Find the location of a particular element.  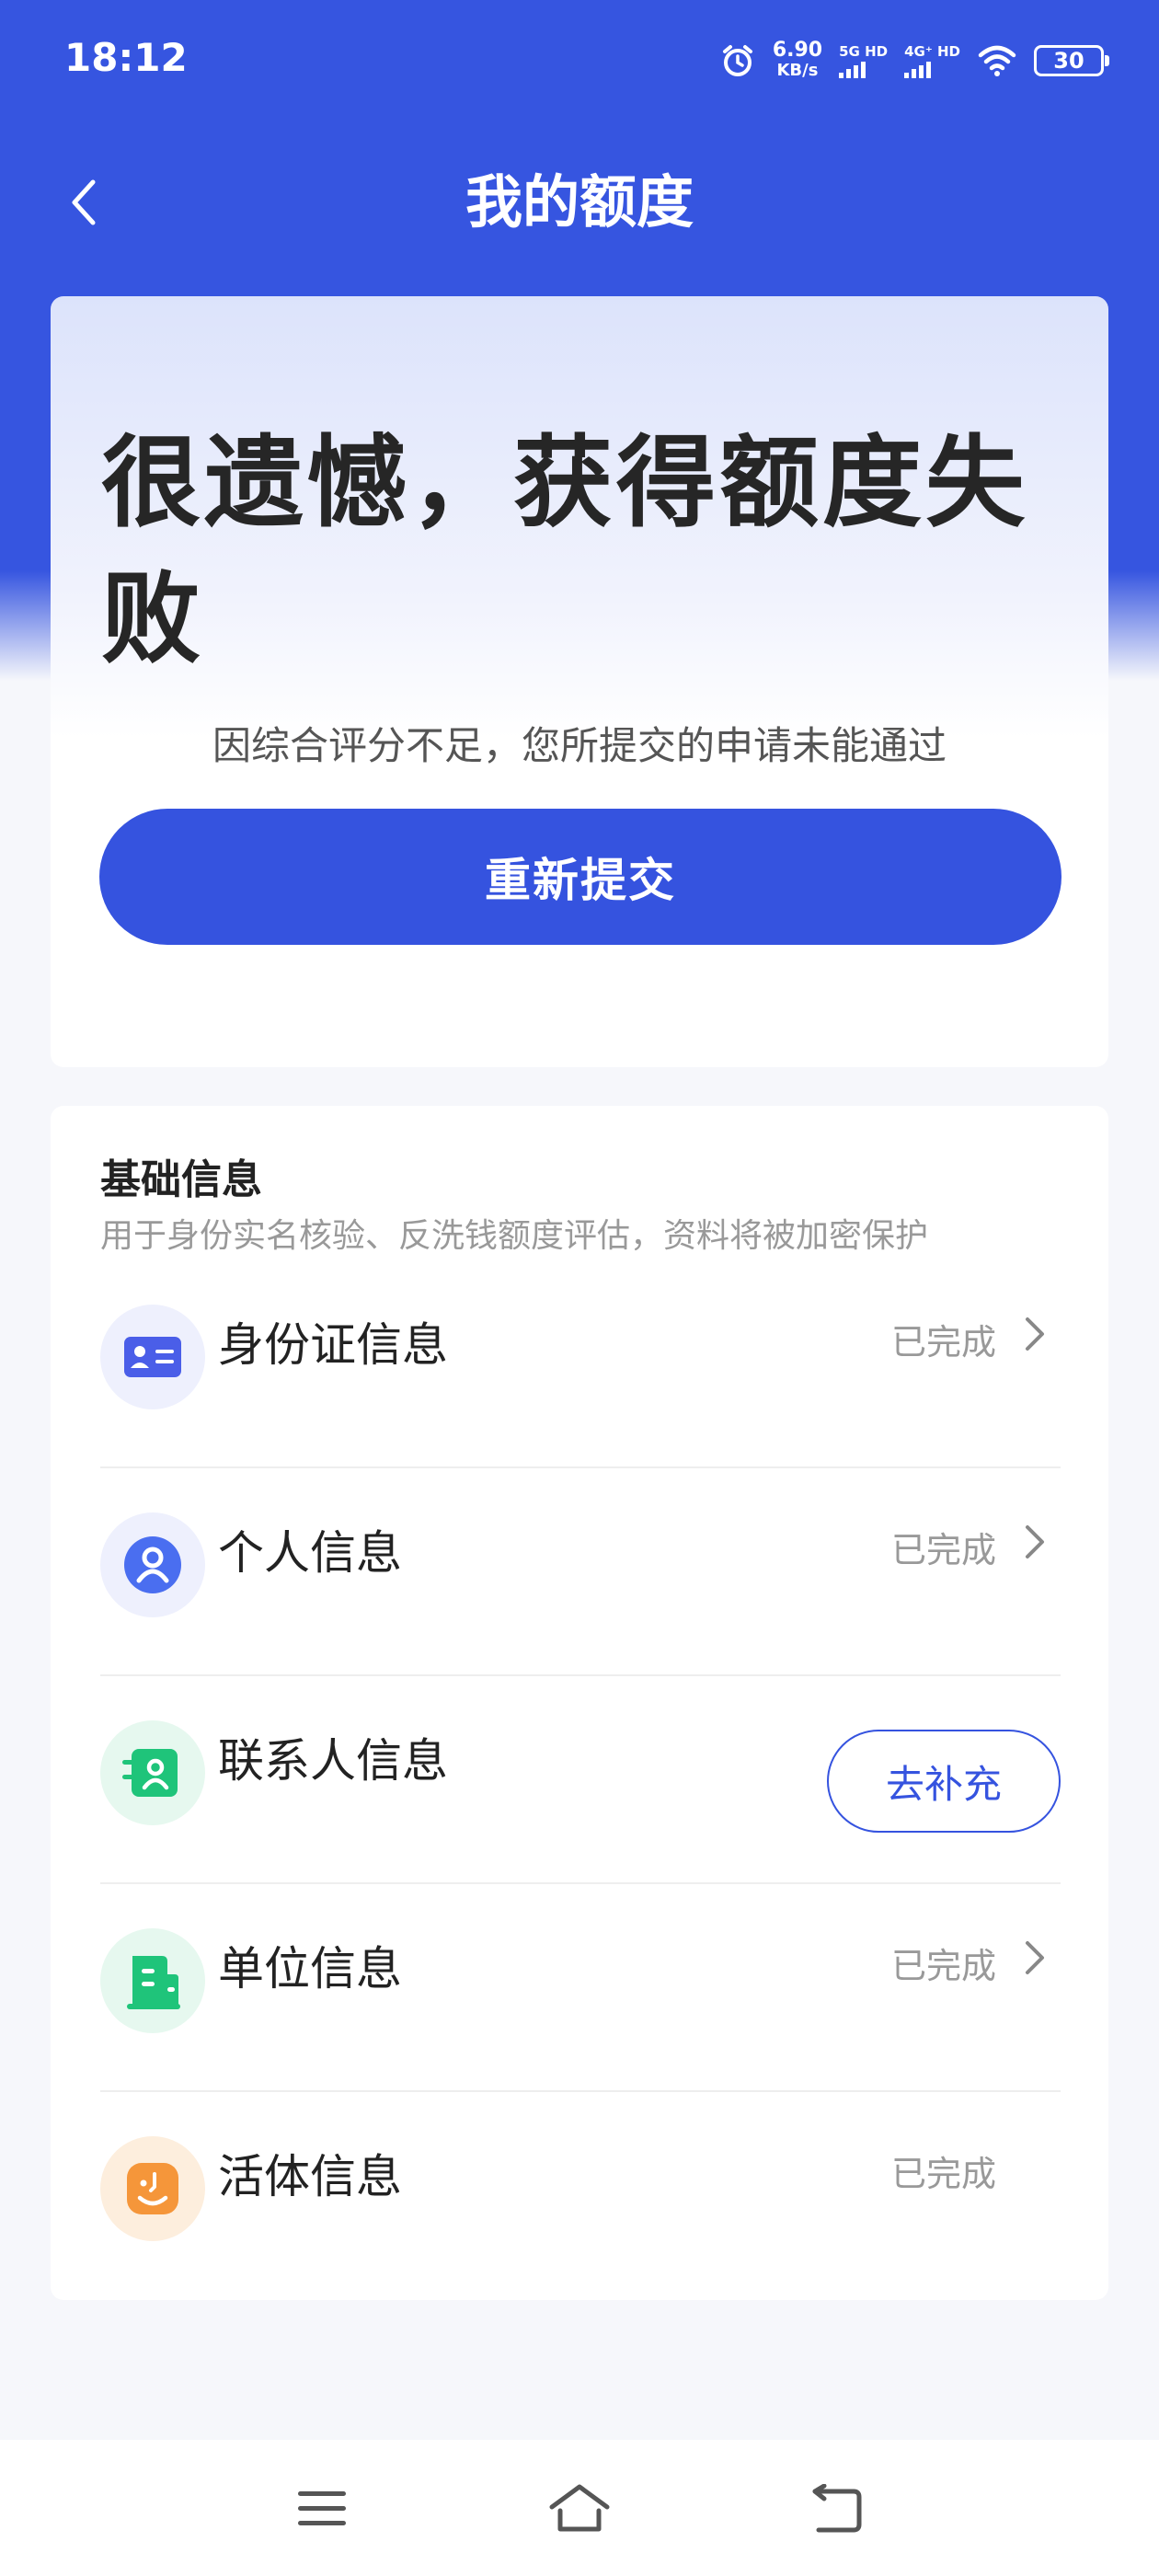

menu-icon is located at coordinates (322, 2508).